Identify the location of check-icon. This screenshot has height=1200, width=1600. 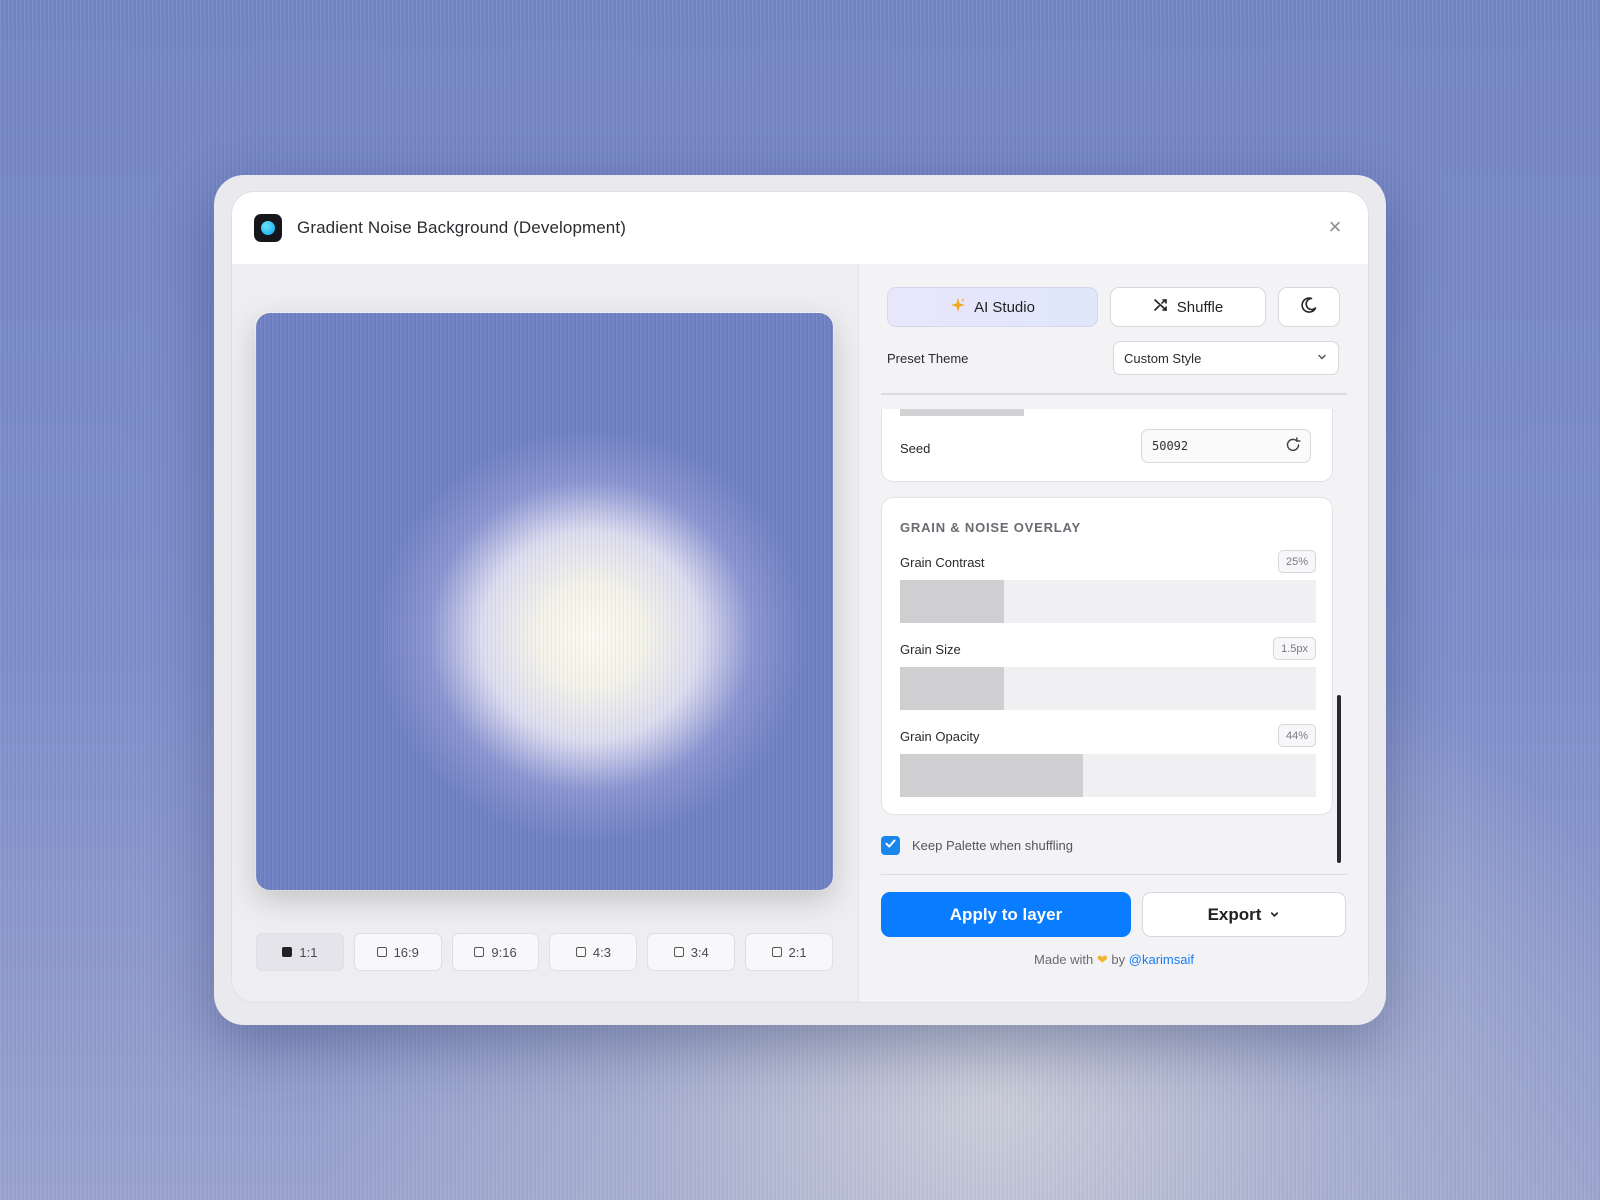
(890, 846).